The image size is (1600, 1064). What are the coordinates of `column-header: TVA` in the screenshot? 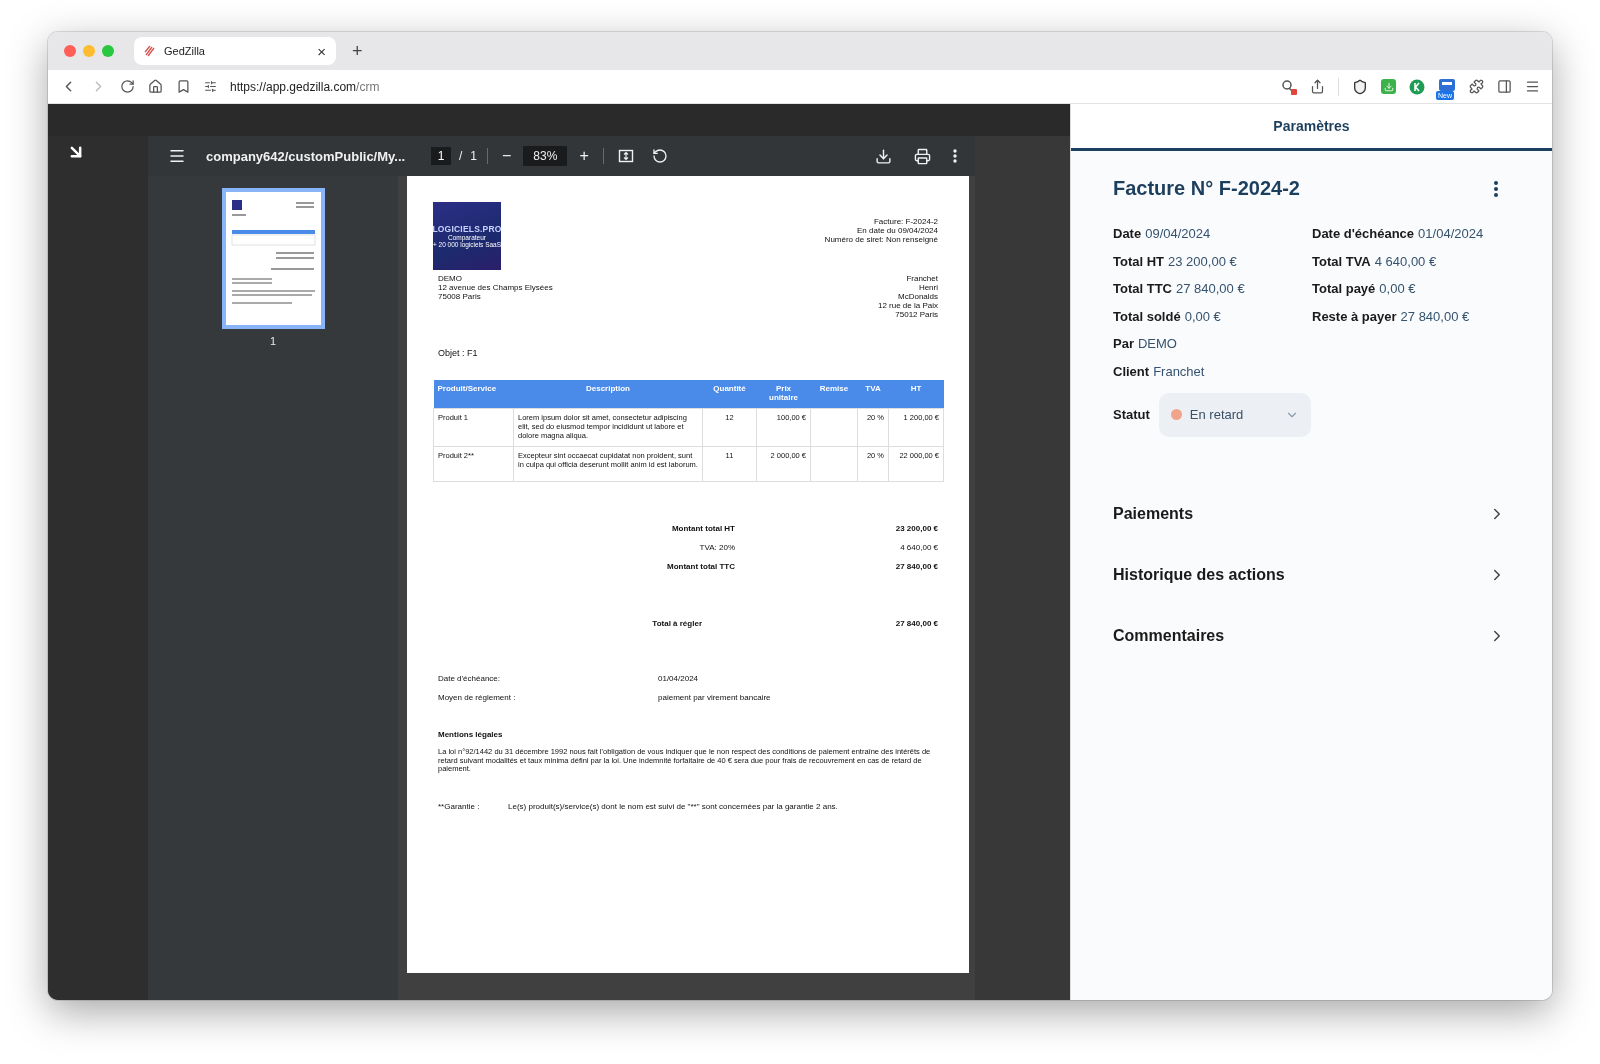 It's located at (873, 394).